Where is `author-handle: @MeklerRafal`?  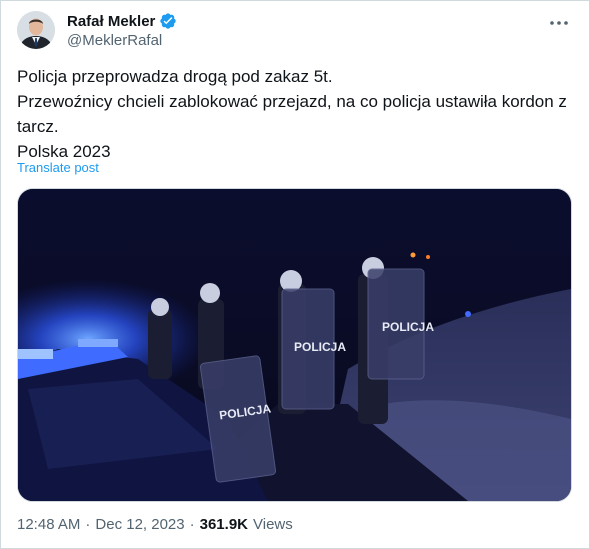 author-handle: @MeklerRafal is located at coordinates (114, 40).